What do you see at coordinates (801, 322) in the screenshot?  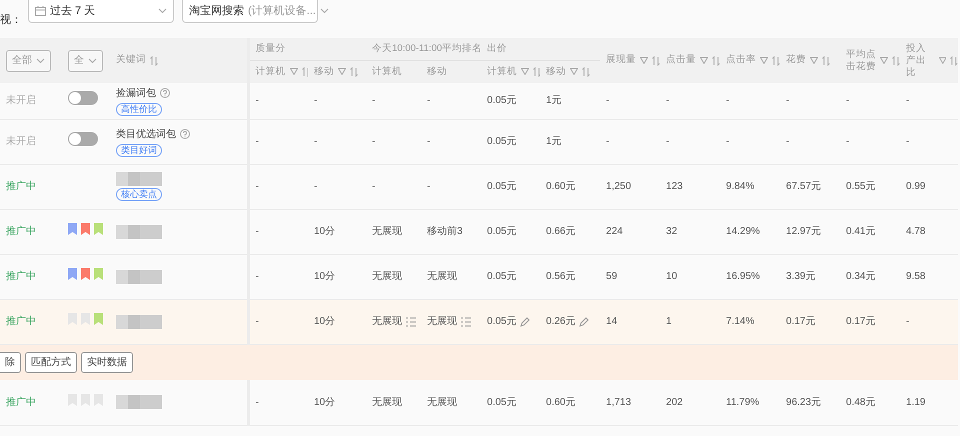 I see `table-cell-text: 0.17元` at bounding box center [801, 322].